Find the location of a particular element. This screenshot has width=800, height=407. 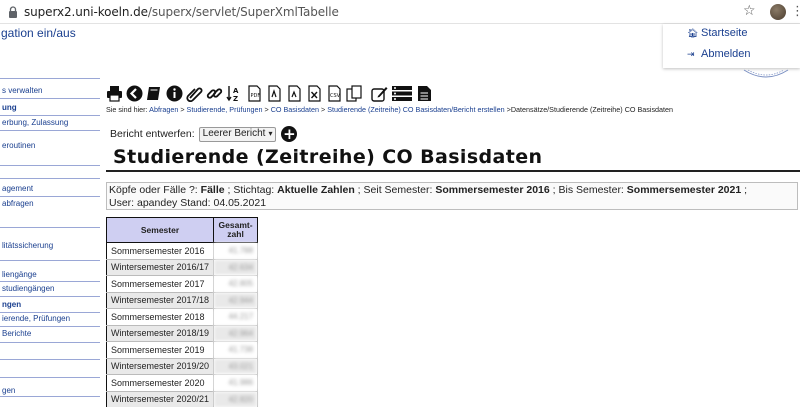

semester-cell: Sommersemester 2019 is located at coordinates (160, 350).